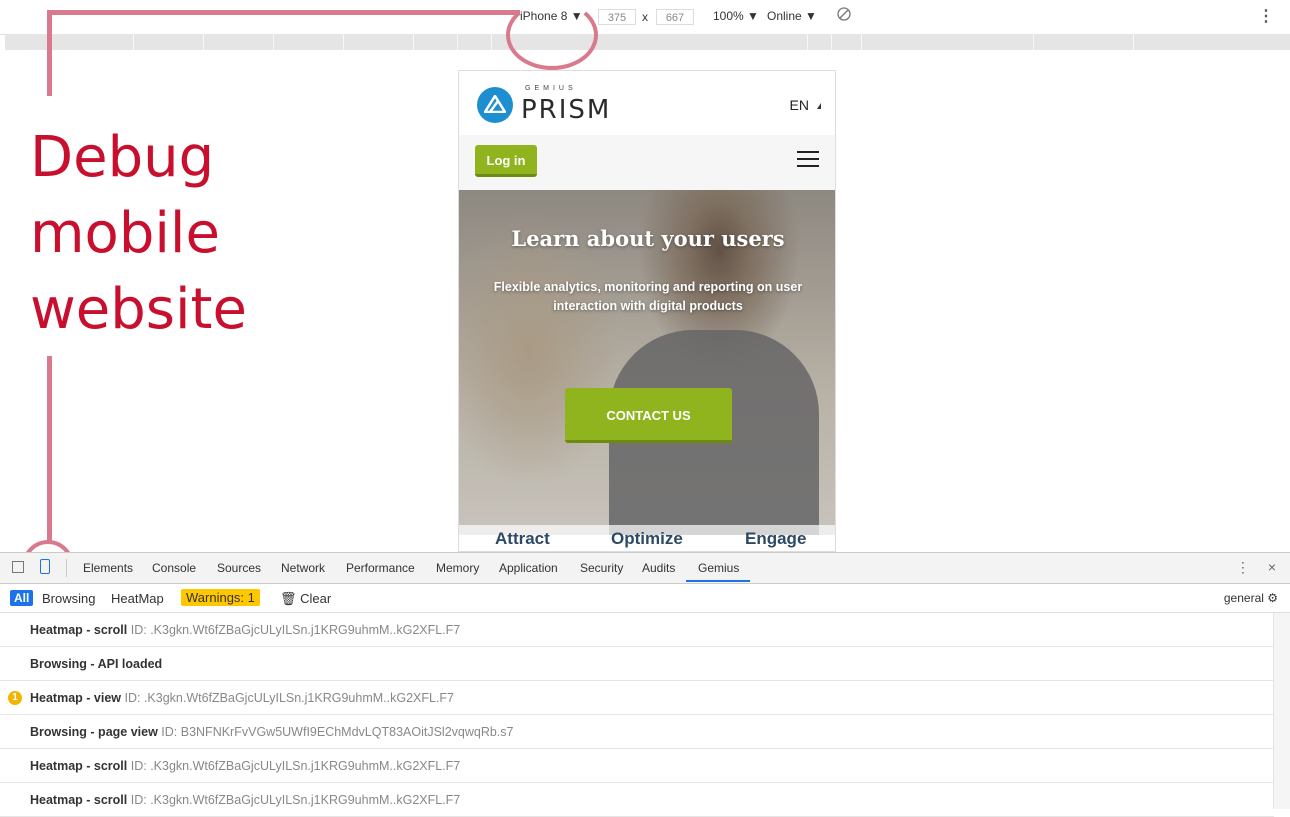 This screenshot has width=1290, height=817. Describe the element at coordinates (1251, 598) in the screenshot. I see `general-settings-button: general ⚙` at that location.